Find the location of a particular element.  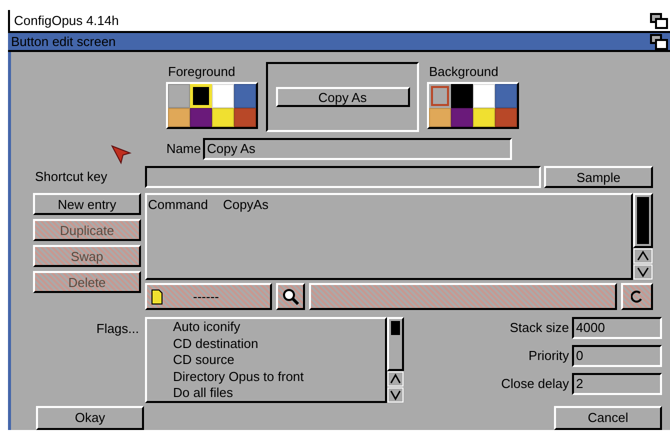

setting-label: Close delay is located at coordinates (535, 384).